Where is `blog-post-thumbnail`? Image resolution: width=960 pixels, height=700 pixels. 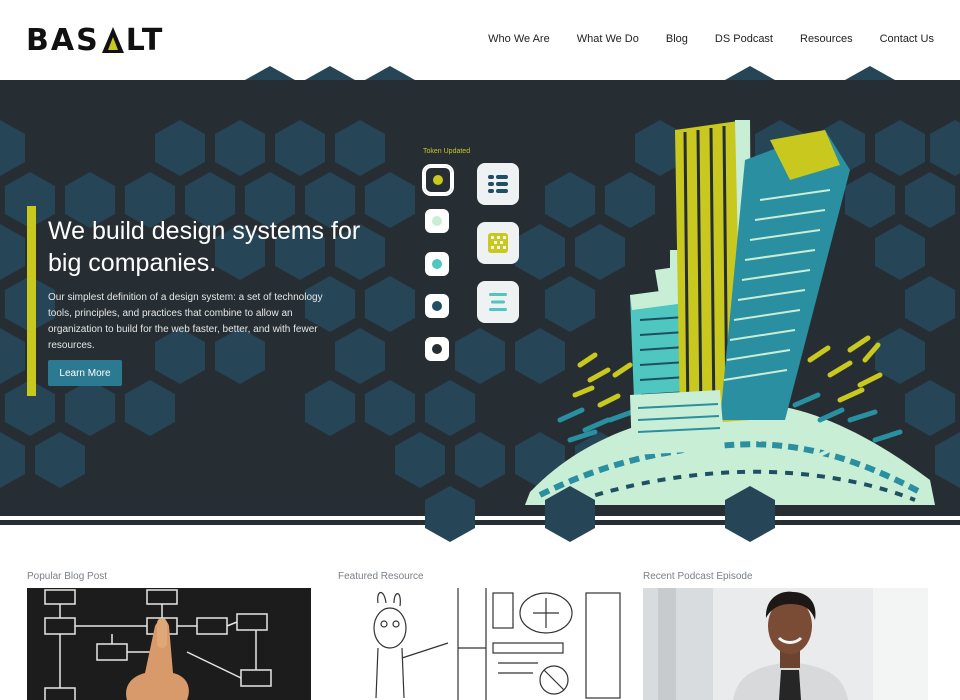 blog-post-thumbnail is located at coordinates (169, 644).